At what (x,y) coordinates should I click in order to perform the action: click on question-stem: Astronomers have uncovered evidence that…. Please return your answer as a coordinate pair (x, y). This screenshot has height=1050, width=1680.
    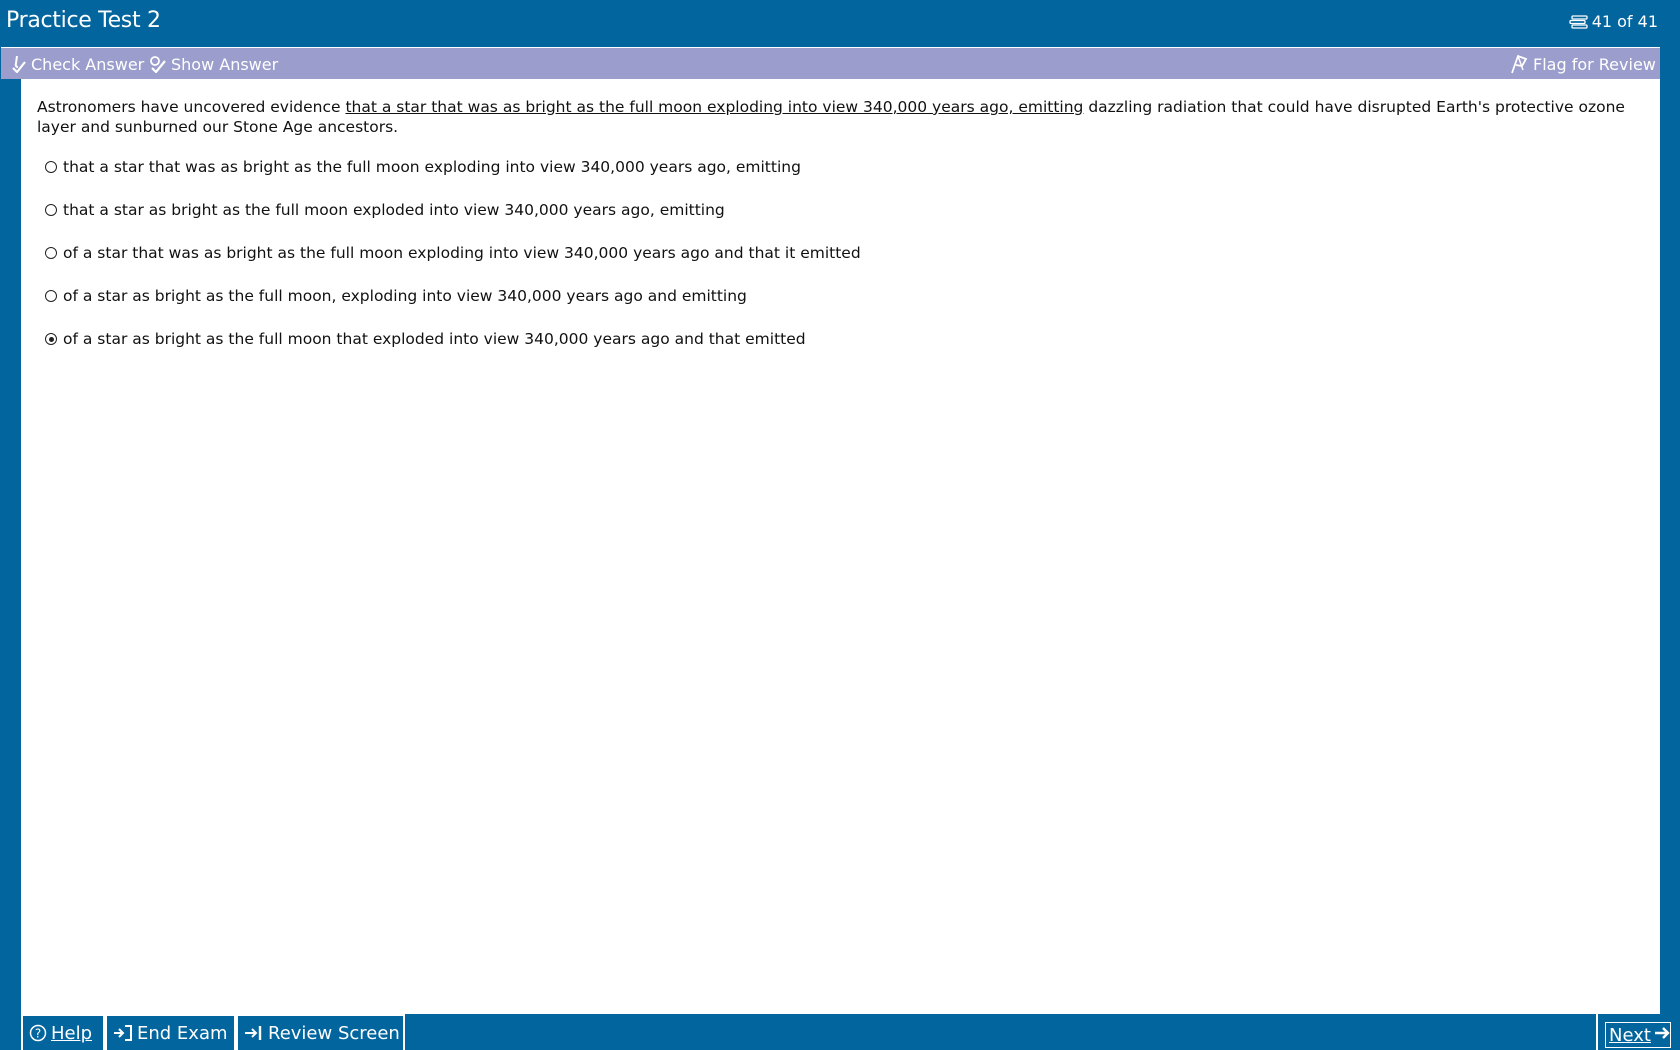
    Looking at the image, I should click on (842, 117).